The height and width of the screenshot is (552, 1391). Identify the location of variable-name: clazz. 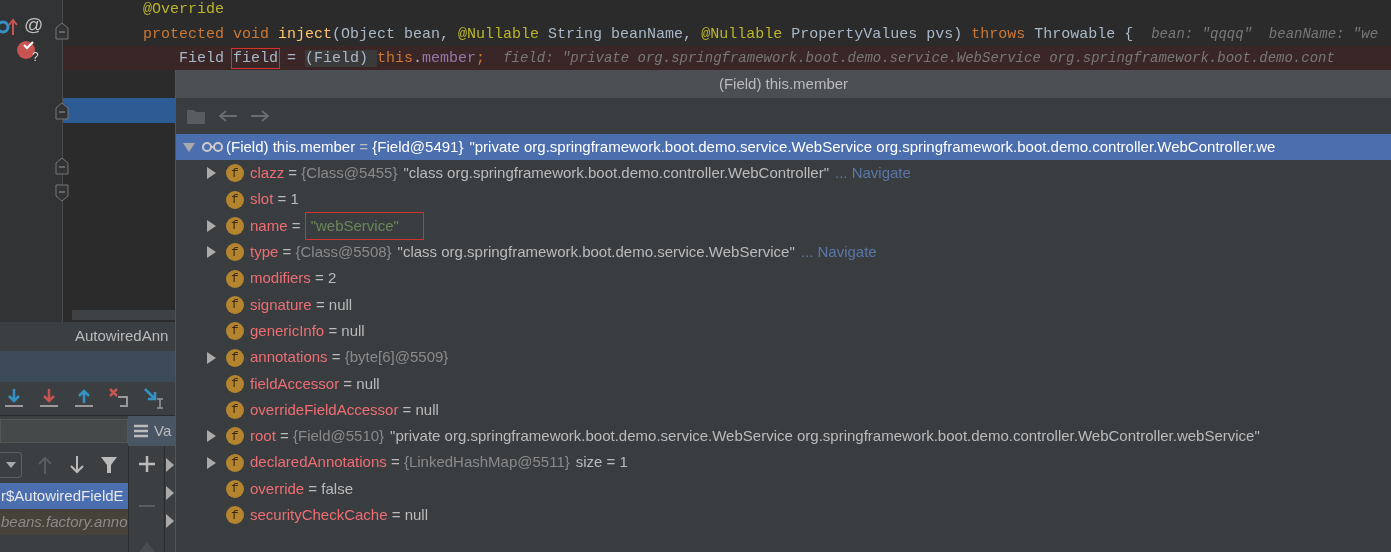
(267, 173).